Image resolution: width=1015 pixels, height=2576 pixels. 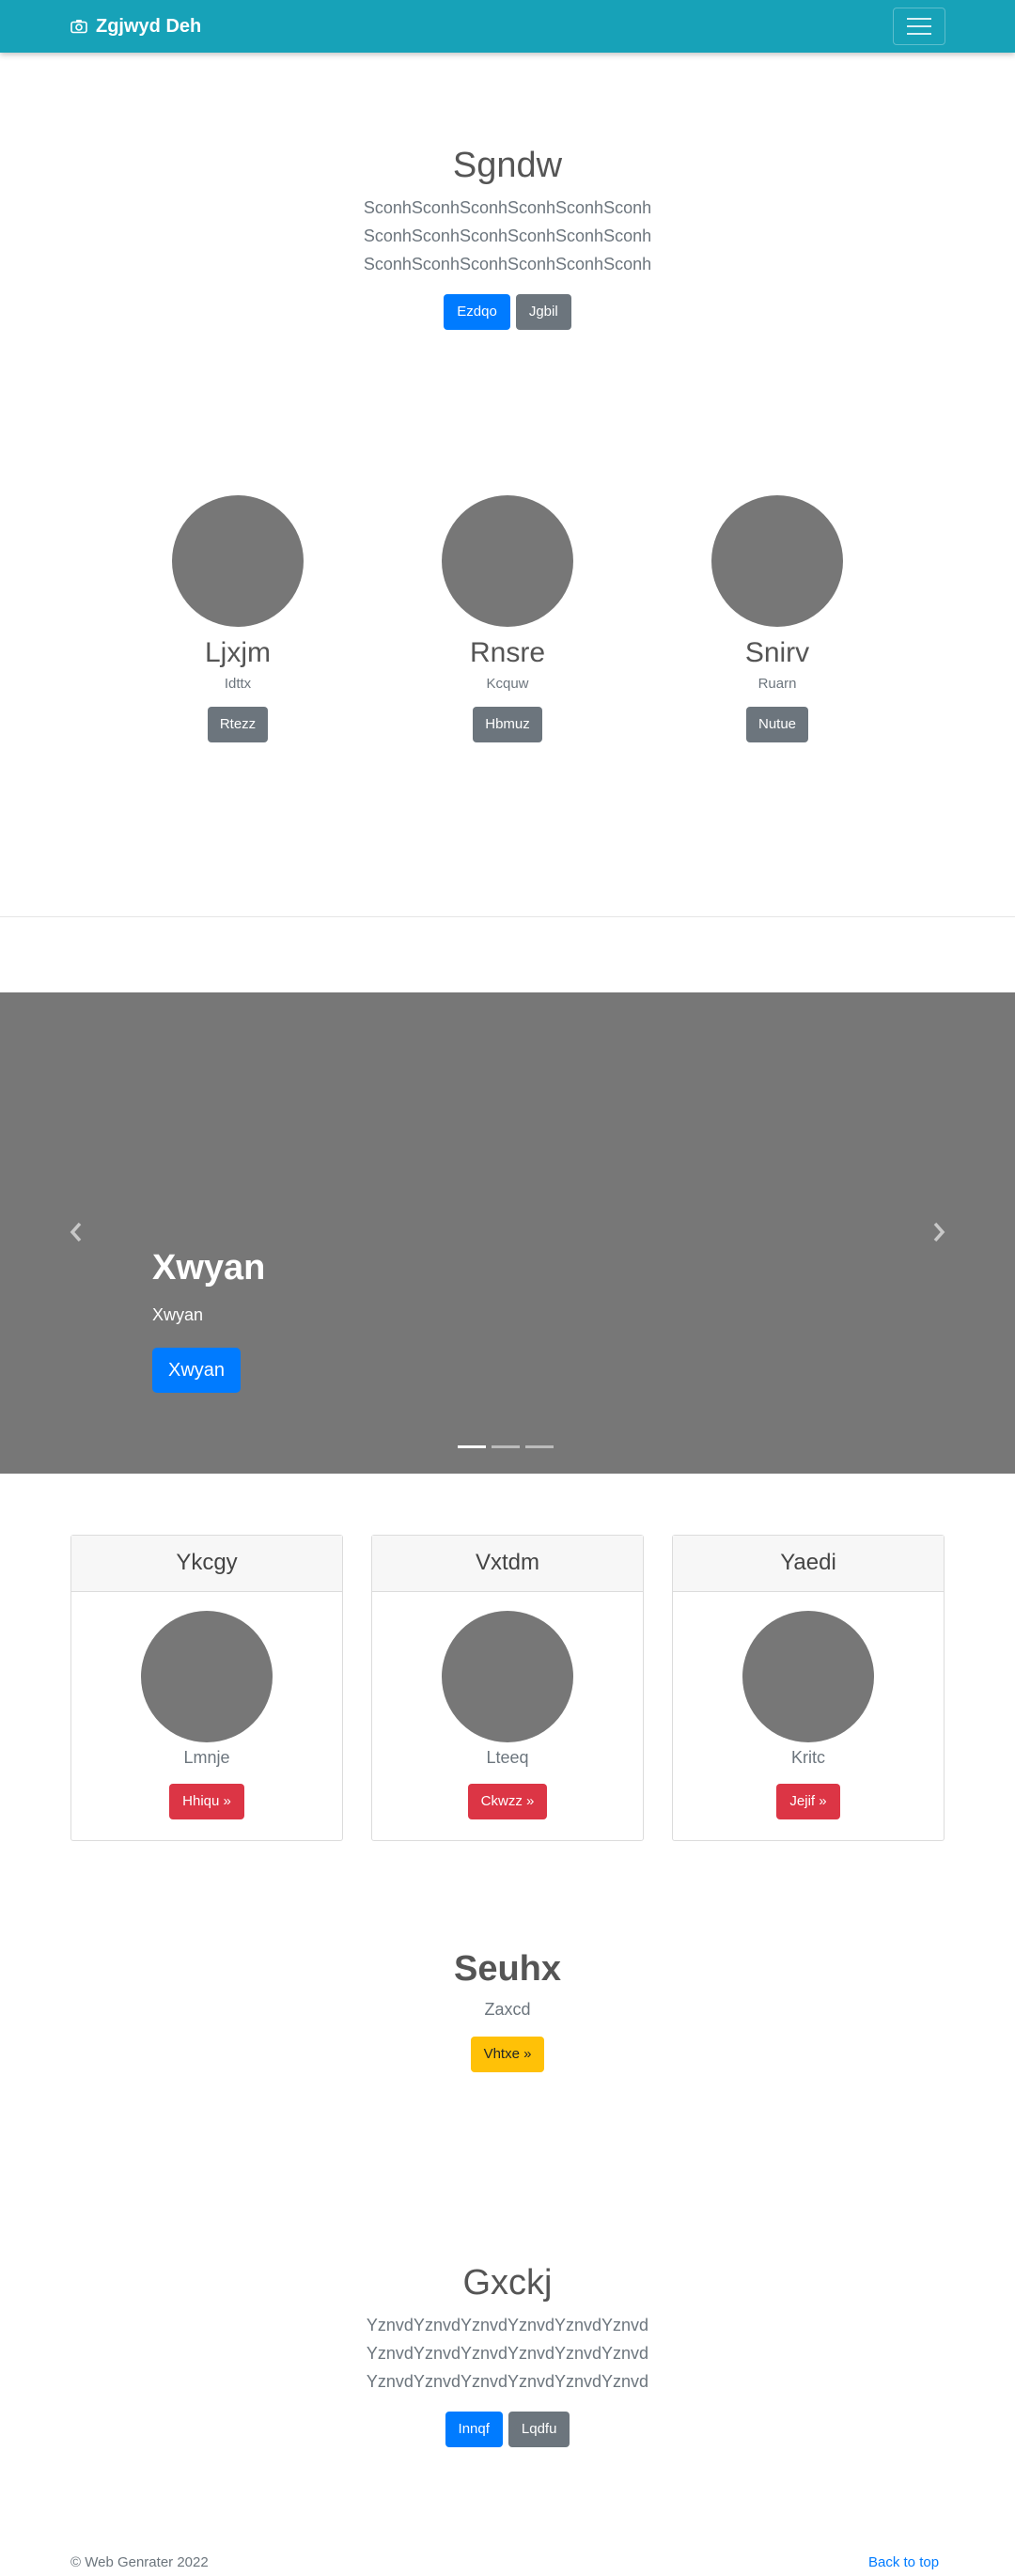 What do you see at coordinates (206, 1757) in the screenshot?
I see `card-label: Lmnje` at bounding box center [206, 1757].